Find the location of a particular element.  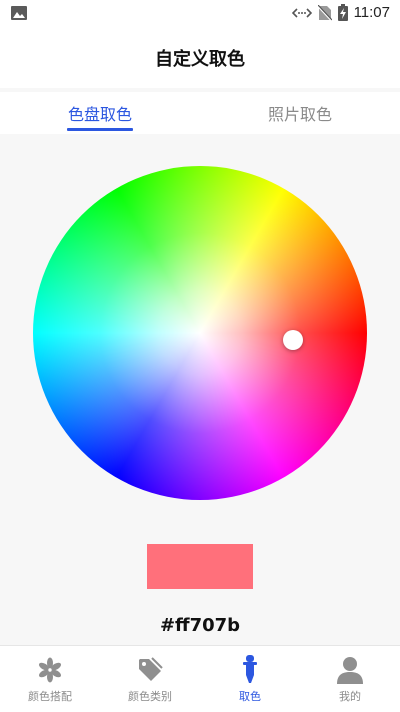

nav-profile: 我的 is located at coordinates (350, 679).